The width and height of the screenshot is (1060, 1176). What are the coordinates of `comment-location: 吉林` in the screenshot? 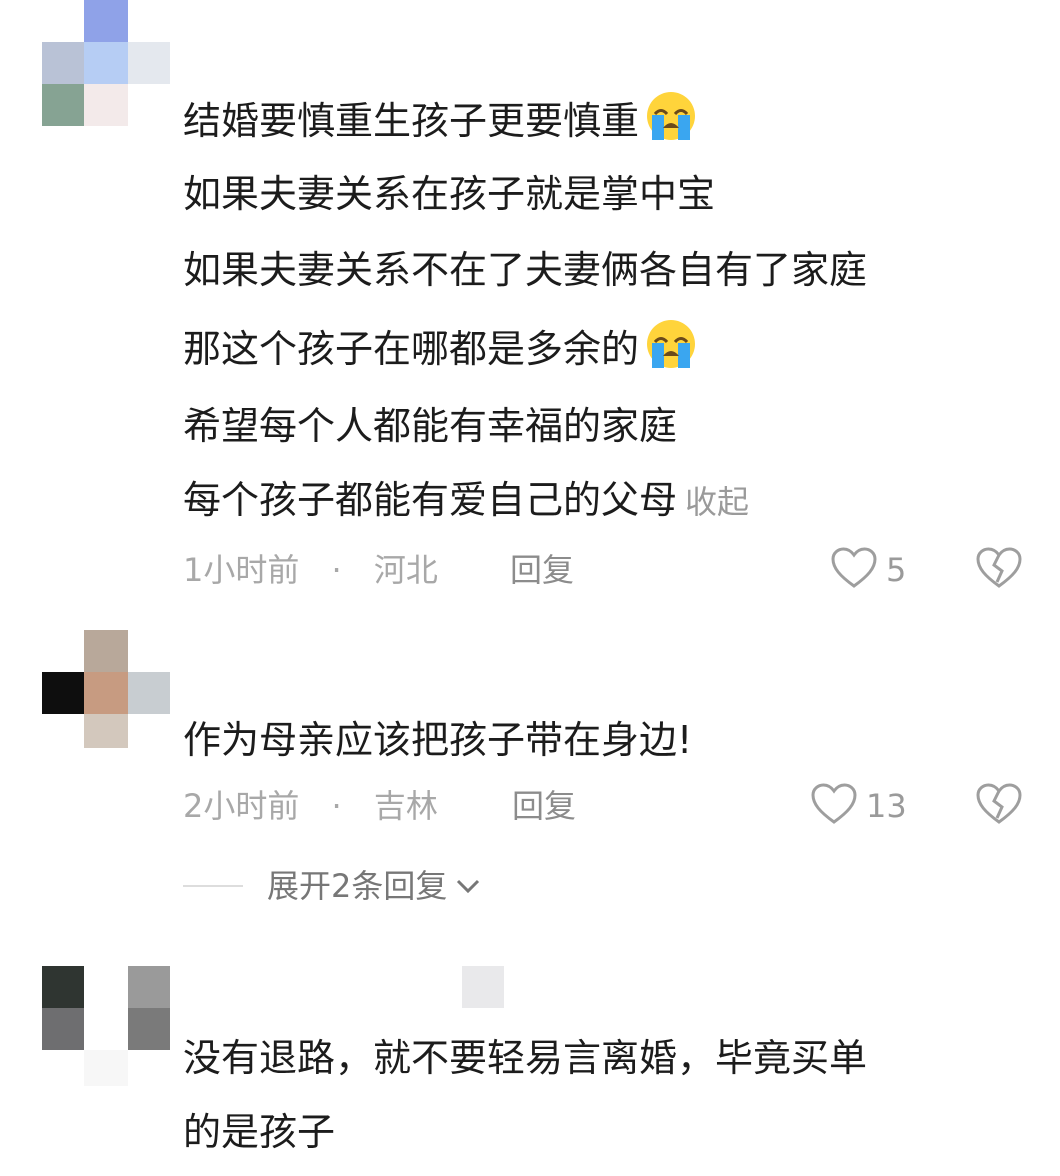 It's located at (405, 806).